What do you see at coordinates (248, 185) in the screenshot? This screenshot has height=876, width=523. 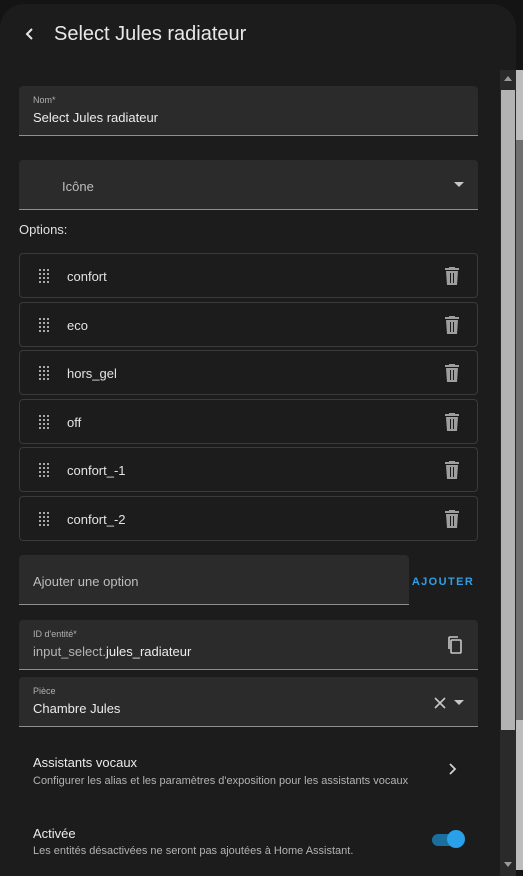 I see `icon-picker-field: Icône` at bounding box center [248, 185].